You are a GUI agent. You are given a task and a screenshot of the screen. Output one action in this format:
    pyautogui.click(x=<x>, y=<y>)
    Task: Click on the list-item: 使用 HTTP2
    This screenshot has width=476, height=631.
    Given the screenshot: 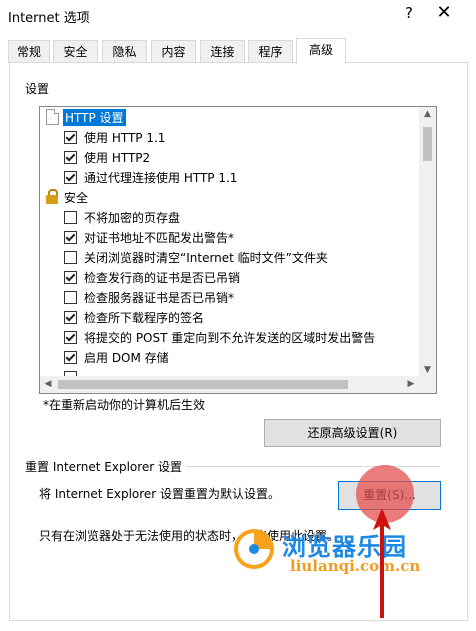 What is the action you would take?
    pyautogui.click(x=229, y=157)
    